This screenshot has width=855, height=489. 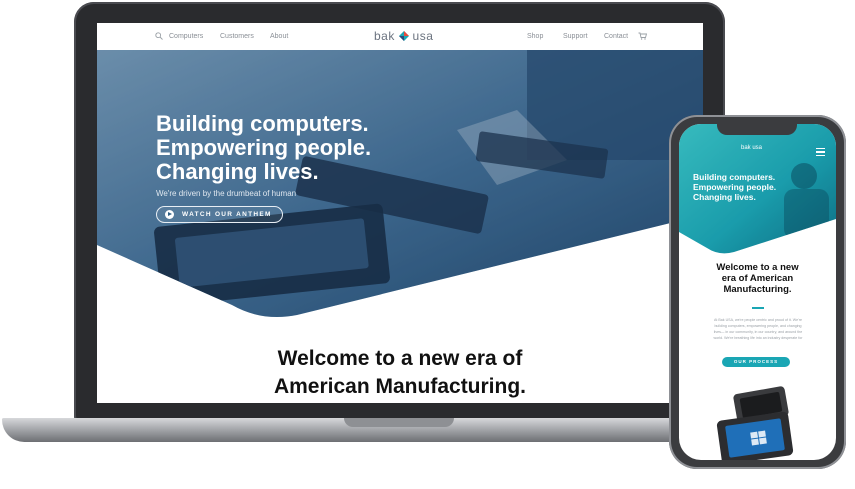 What do you see at coordinates (423, 36) in the screenshot?
I see `logo-text-usa: usa` at bounding box center [423, 36].